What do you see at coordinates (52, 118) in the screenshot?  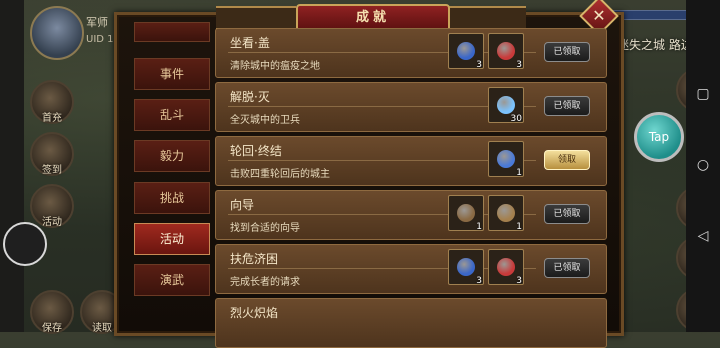 I see `first-recharge-label: 首充` at bounding box center [52, 118].